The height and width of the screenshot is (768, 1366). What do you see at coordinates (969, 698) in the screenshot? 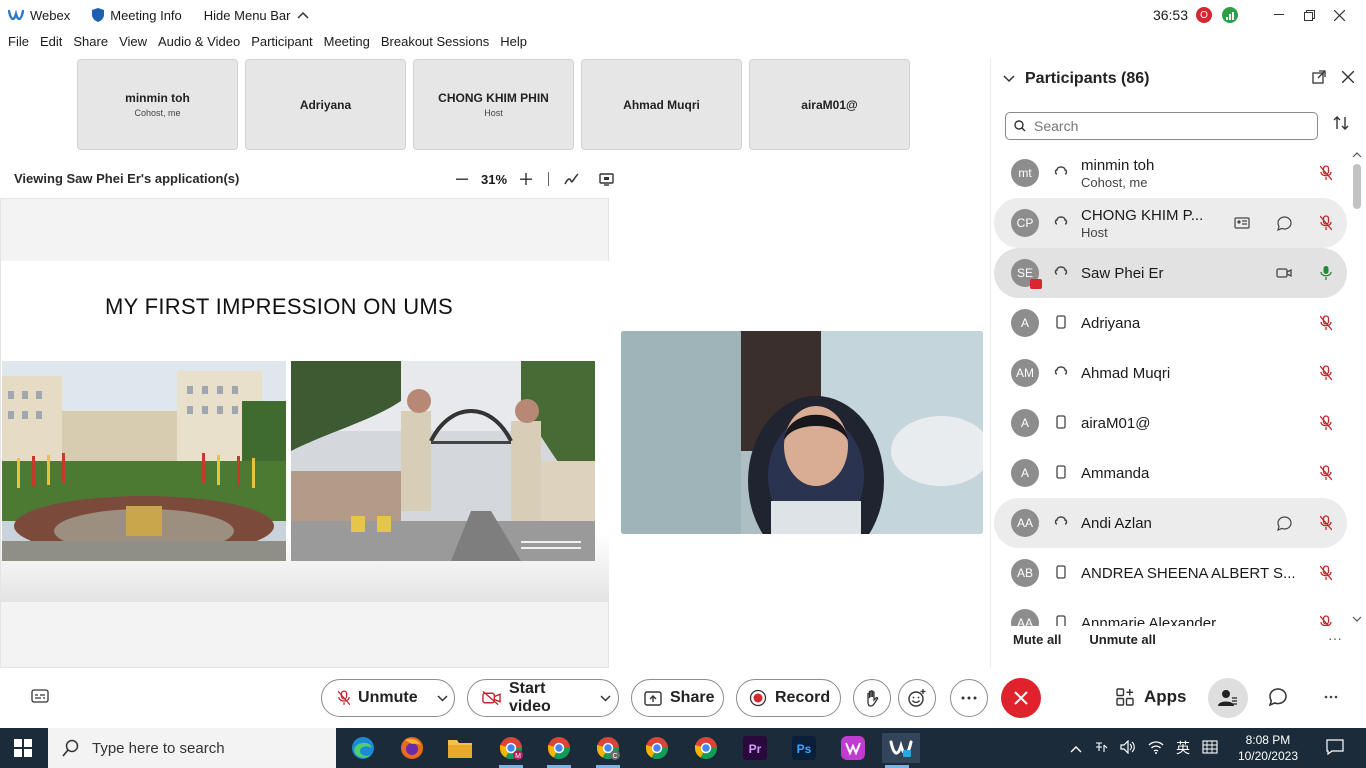
I see `more-options-button` at bounding box center [969, 698].